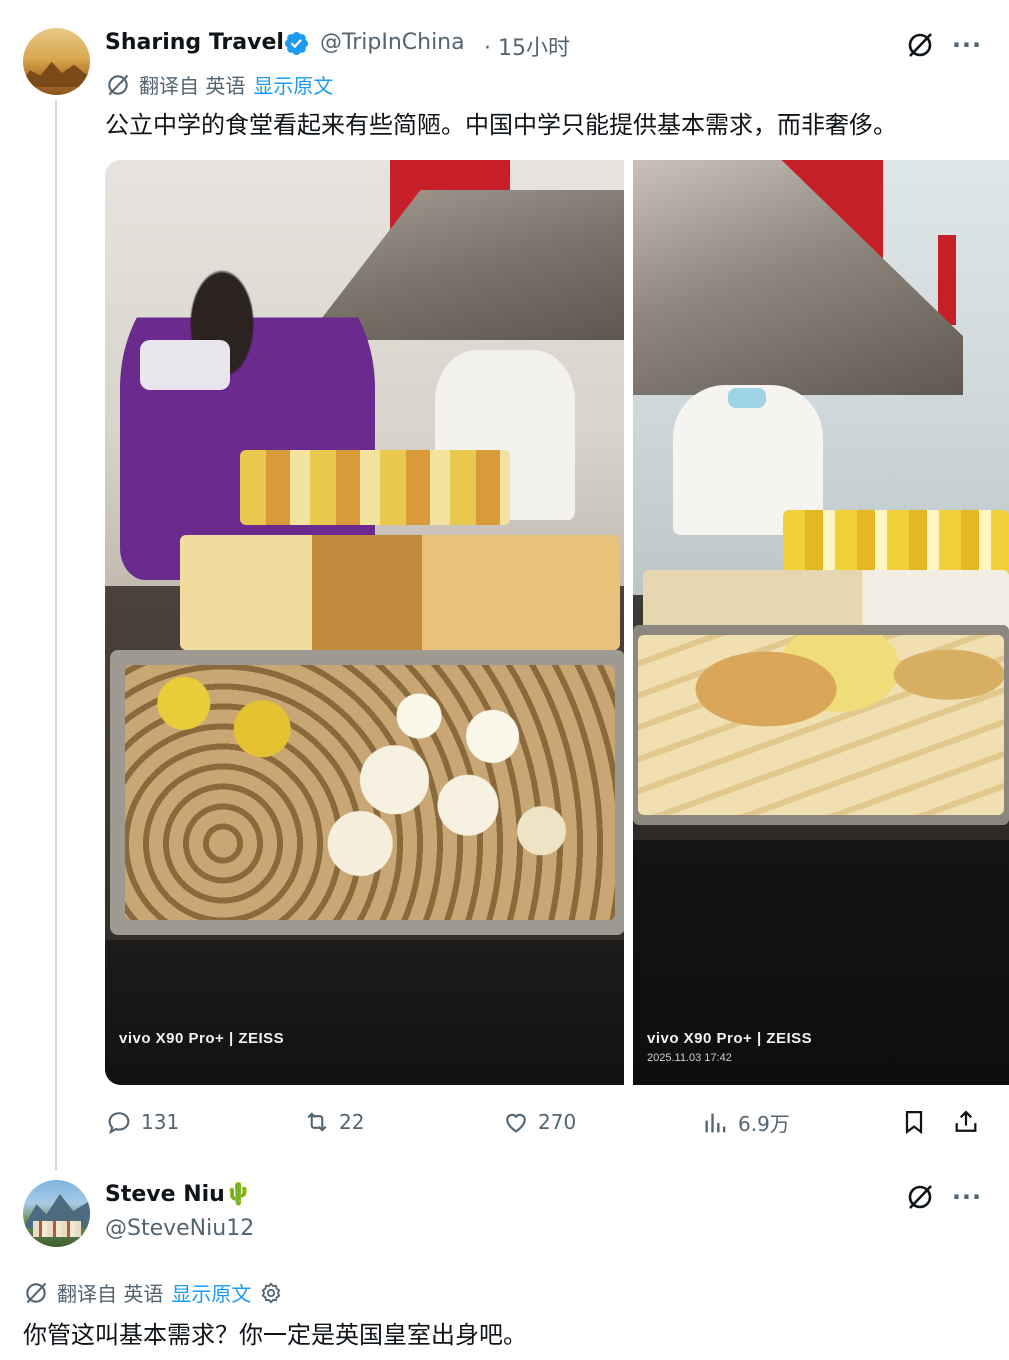 The width and height of the screenshot is (1009, 1360). Describe the element at coordinates (352, 1122) in the screenshot. I see `retweet-count: 22` at that location.